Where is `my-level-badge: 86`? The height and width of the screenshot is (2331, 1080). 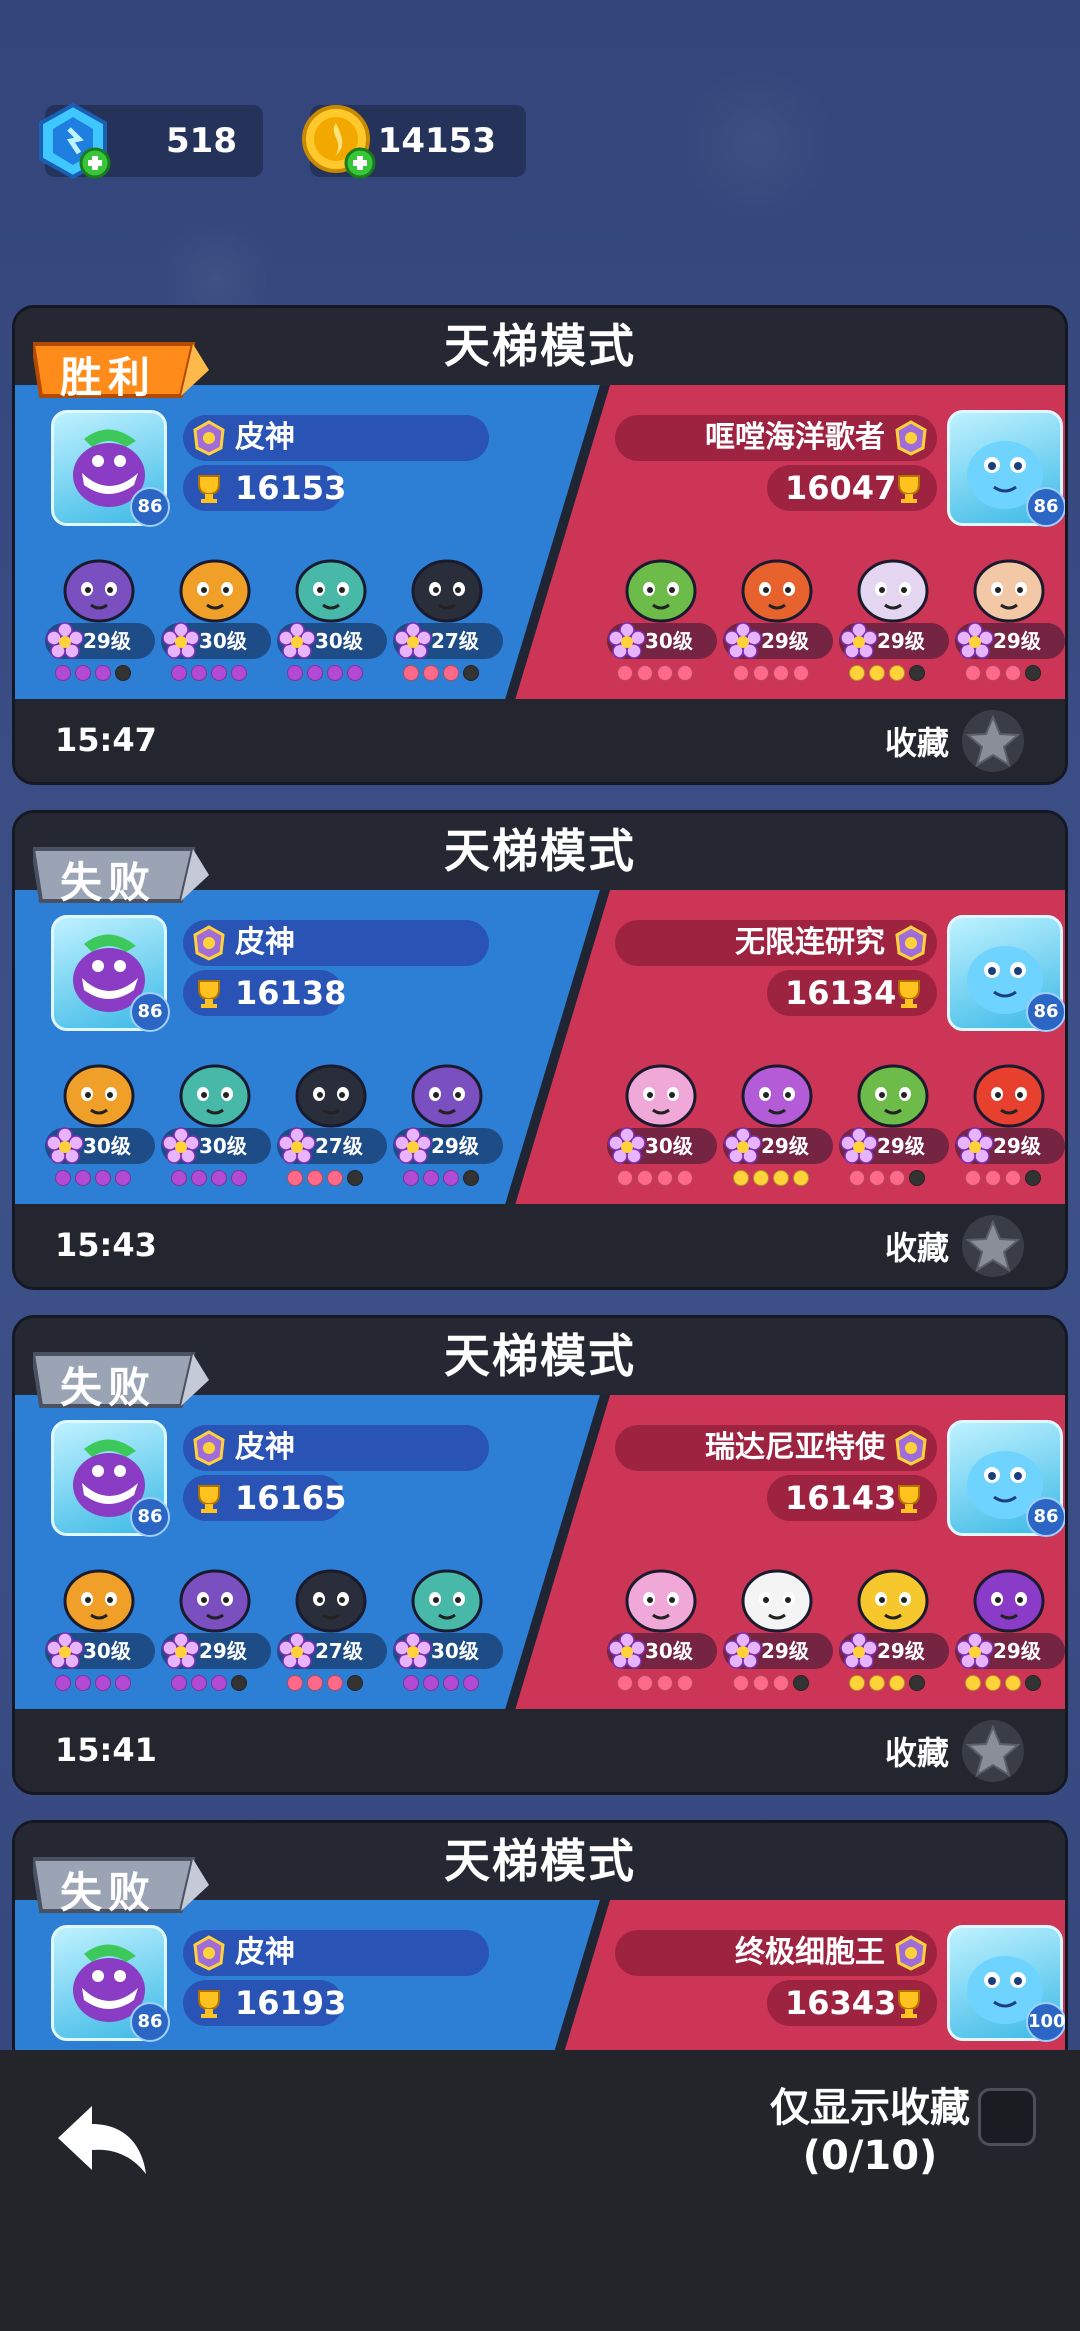 my-level-badge: 86 is located at coordinates (150, 1012).